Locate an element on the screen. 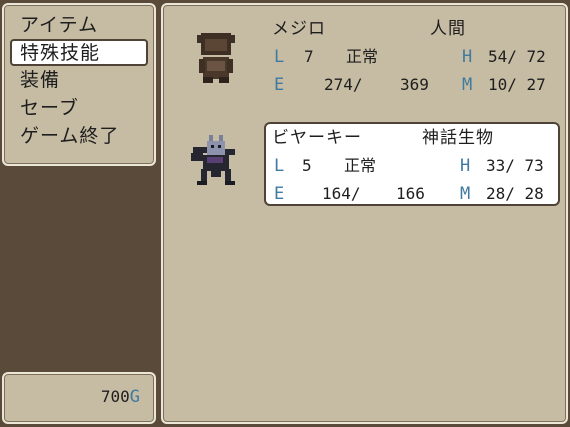 The width and height of the screenshot is (570, 427). gold-unit: G is located at coordinates (134, 397).